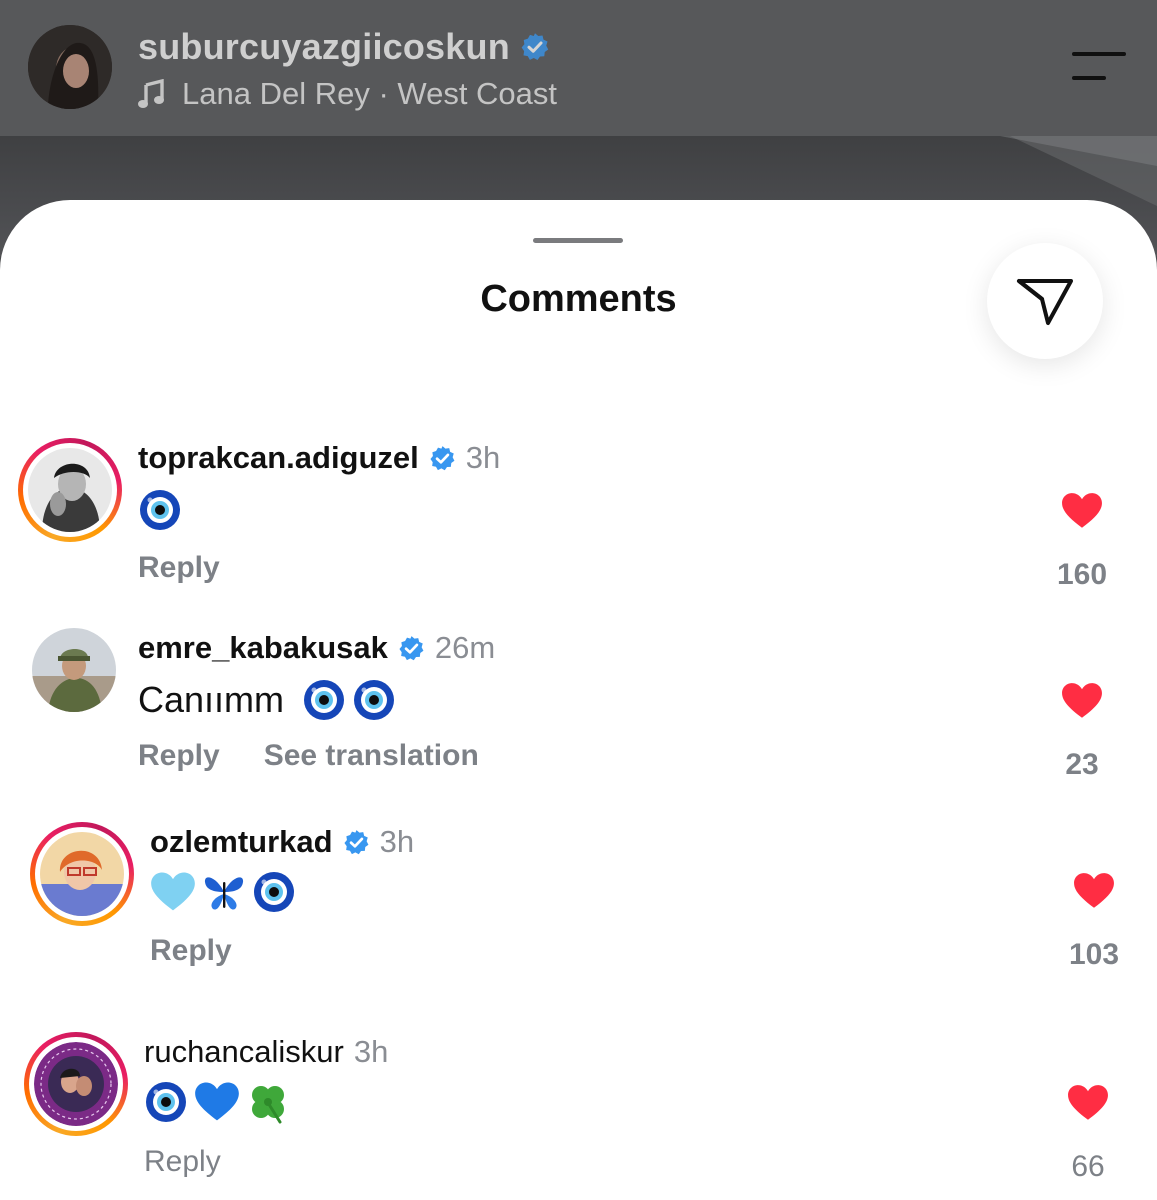  I want to click on four-leaf-clover-icon, so click(268, 1105).